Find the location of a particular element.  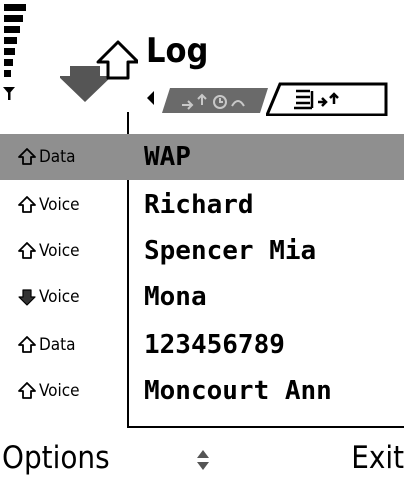

contact-name: 123456789 is located at coordinates (214, 345).